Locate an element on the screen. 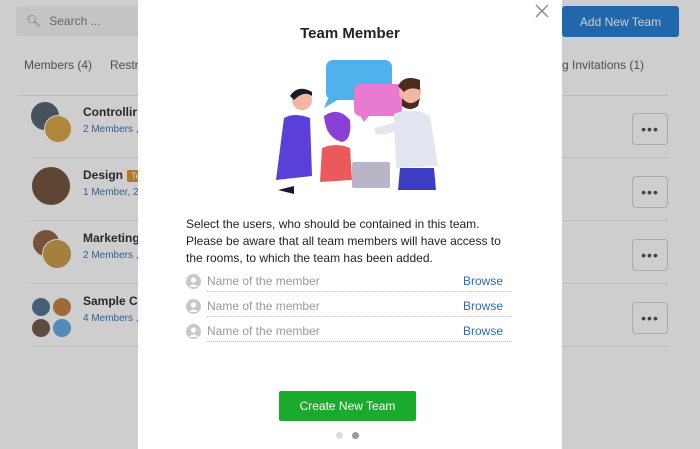  pager-dot-active is located at coordinates (355, 435).